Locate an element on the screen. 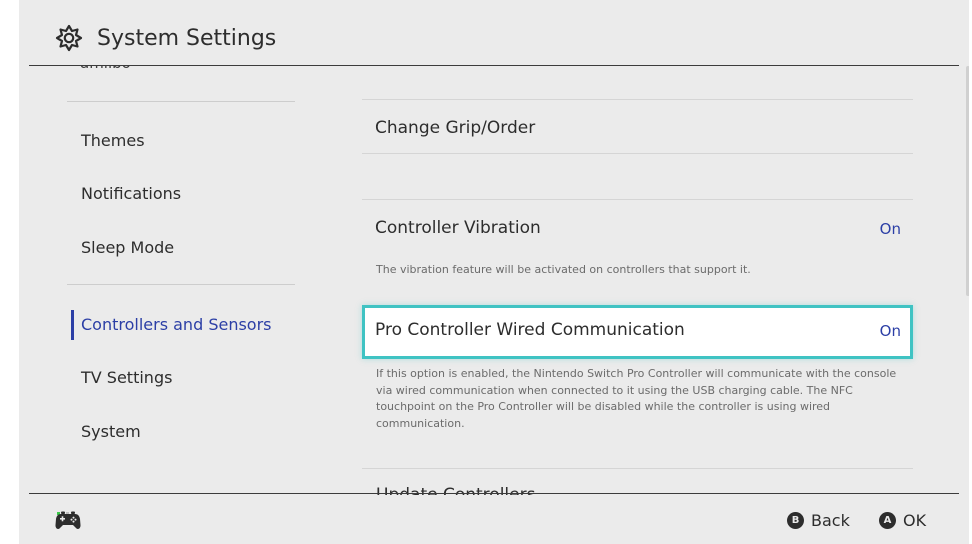 This screenshot has width=972, height=544. footer-divider is located at coordinates (494, 493).